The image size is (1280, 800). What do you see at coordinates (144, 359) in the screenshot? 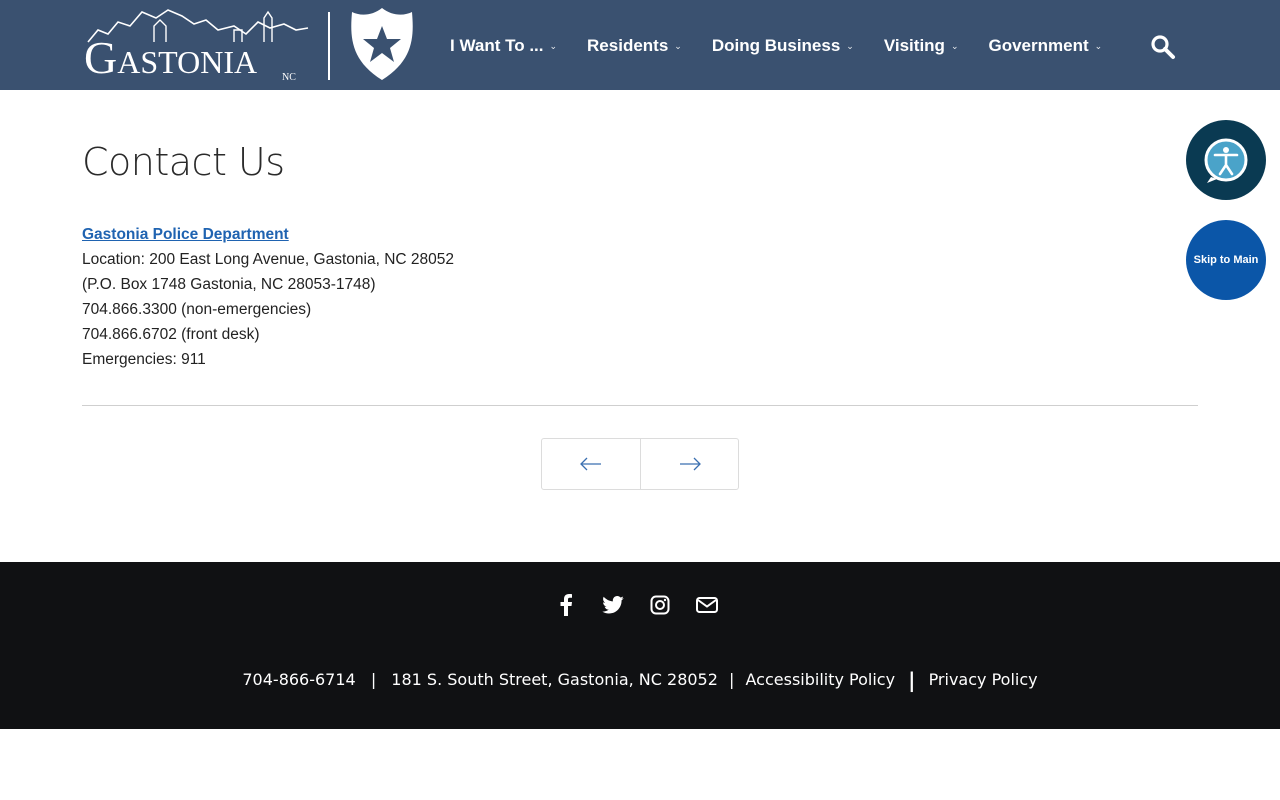
I see `contact-emergencies: Emergencies: 911` at bounding box center [144, 359].